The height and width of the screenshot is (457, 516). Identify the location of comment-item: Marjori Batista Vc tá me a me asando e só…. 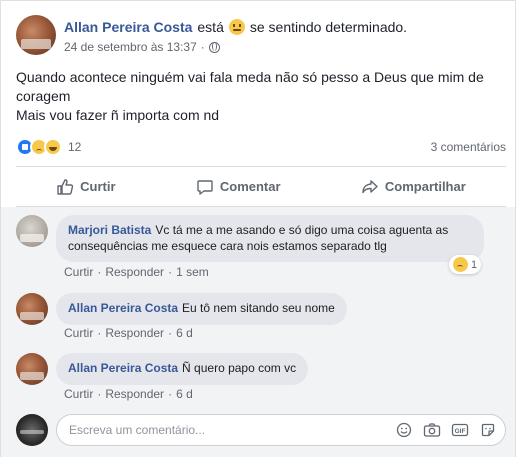
(250, 238).